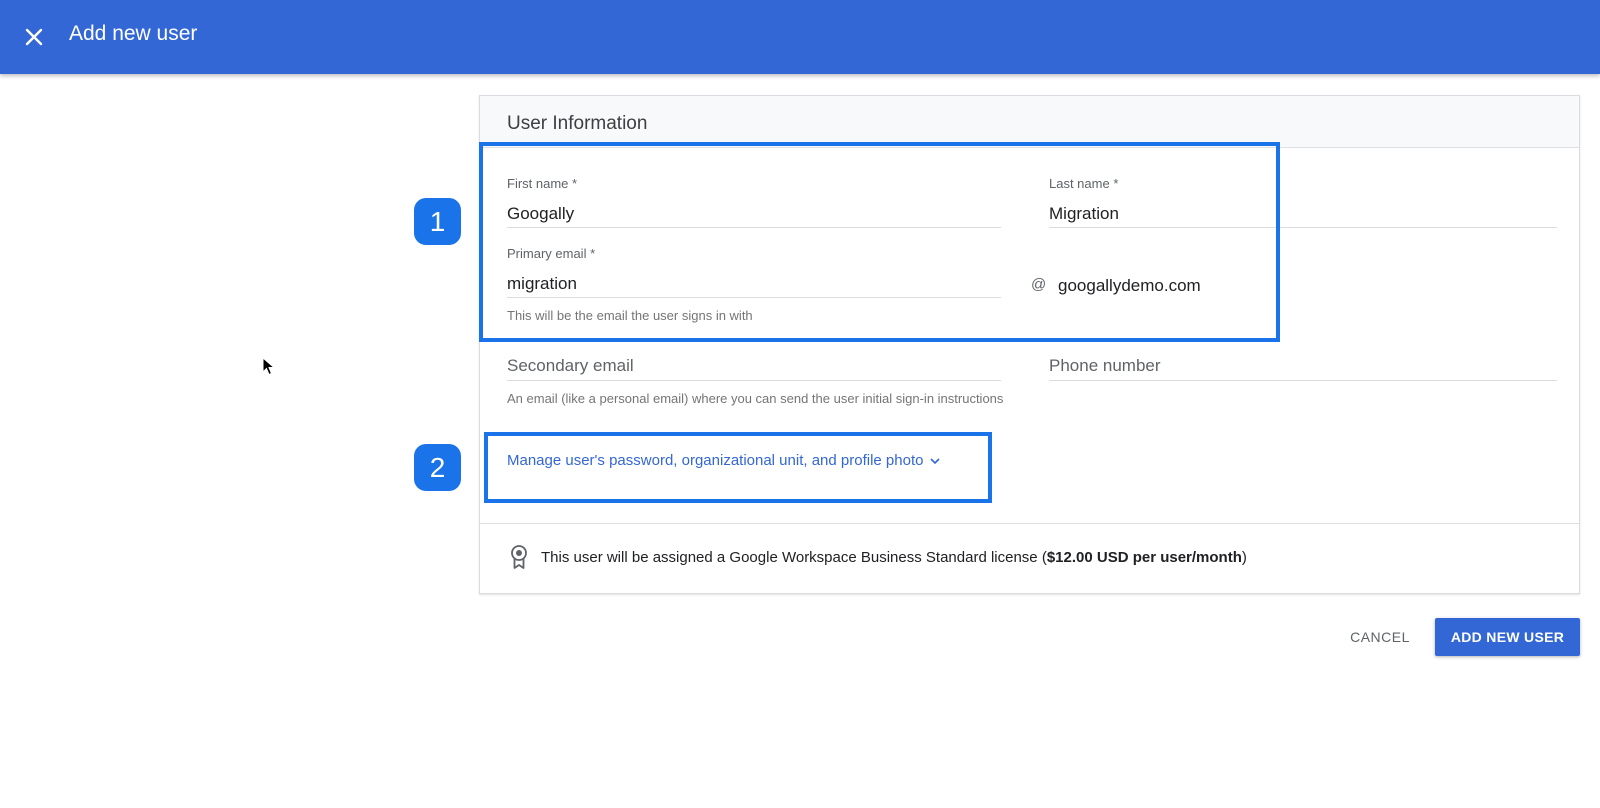 Image resolution: width=1600 pixels, height=808 pixels. I want to click on card-divider, so click(1029, 523).